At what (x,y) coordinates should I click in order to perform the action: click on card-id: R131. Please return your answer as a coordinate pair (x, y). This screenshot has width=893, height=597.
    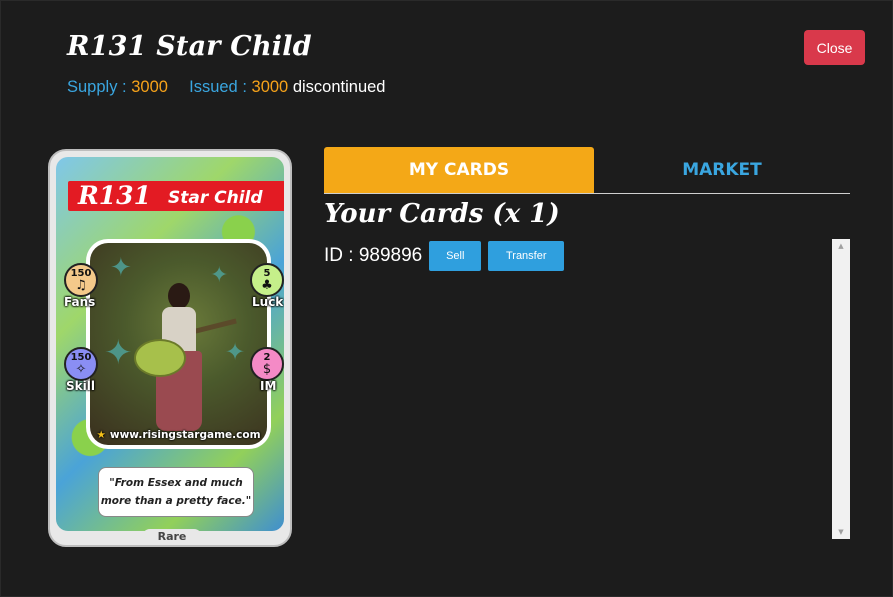
    Looking at the image, I should click on (114, 195).